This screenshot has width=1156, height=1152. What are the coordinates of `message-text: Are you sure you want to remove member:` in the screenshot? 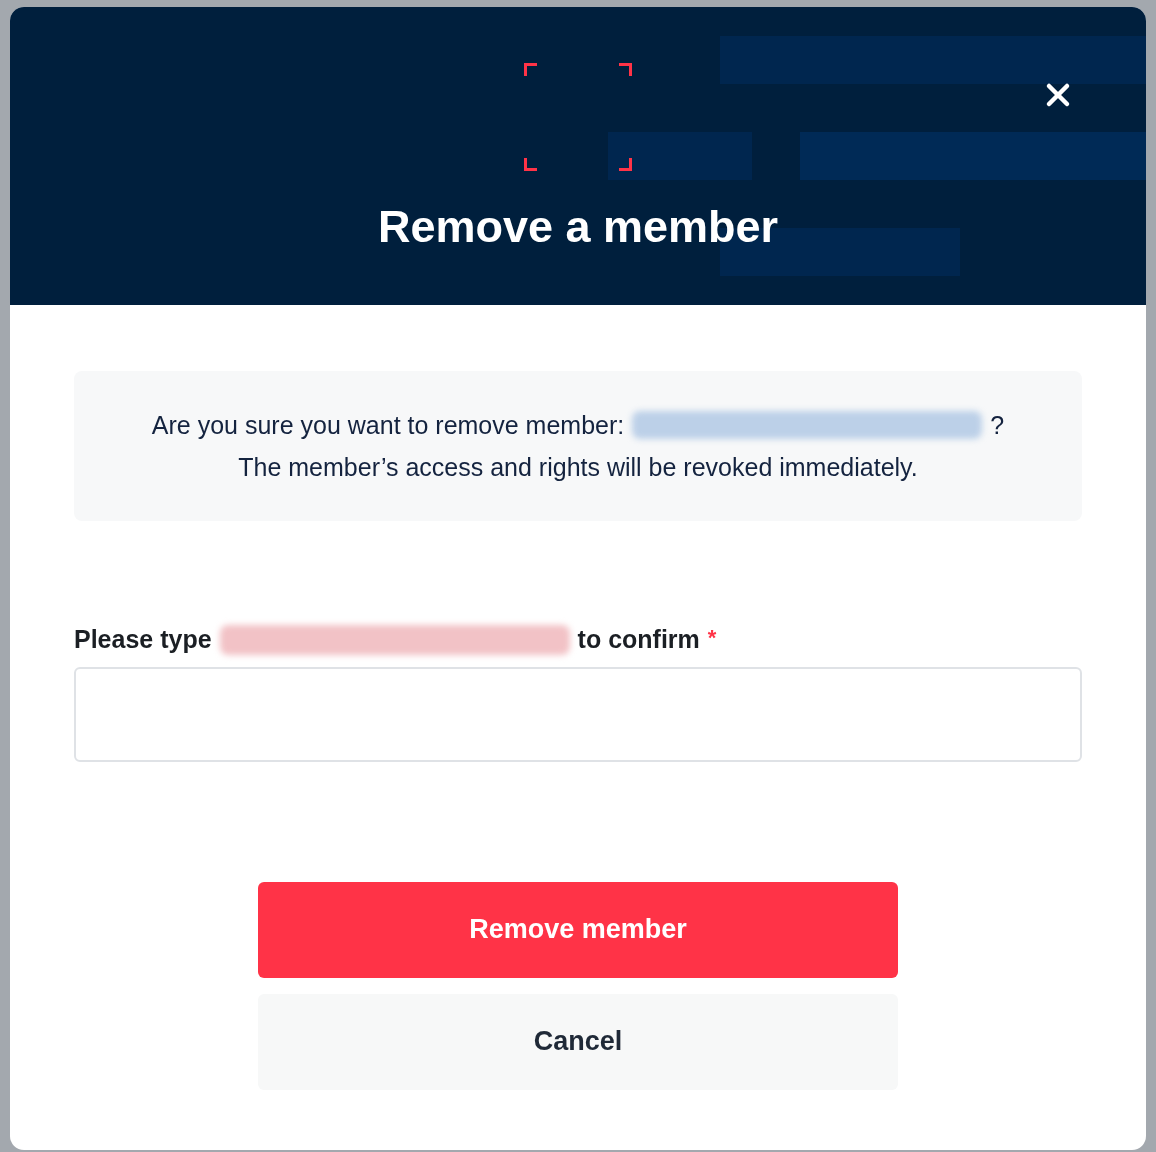 It's located at (388, 425).